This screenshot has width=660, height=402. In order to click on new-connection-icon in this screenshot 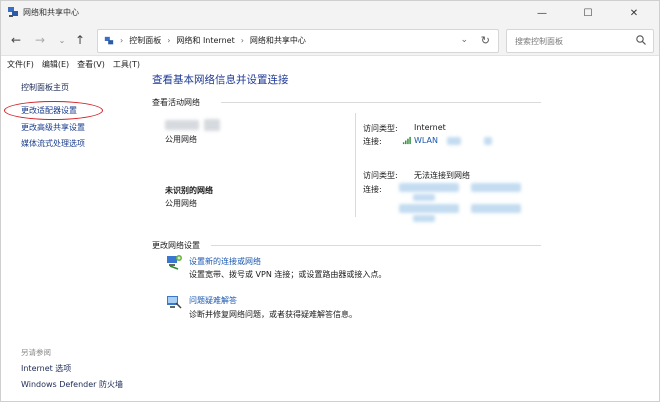, I will do `click(174, 262)`.